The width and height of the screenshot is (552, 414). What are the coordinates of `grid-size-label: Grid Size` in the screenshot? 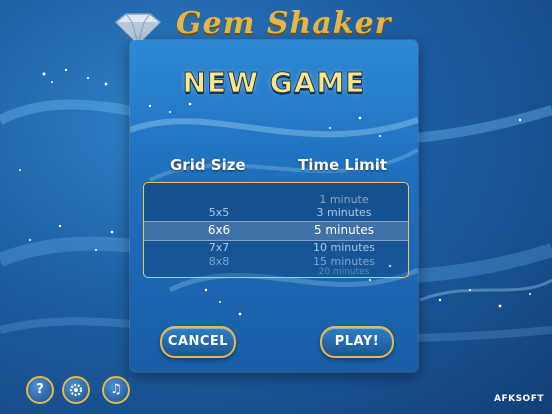 It's located at (208, 165).